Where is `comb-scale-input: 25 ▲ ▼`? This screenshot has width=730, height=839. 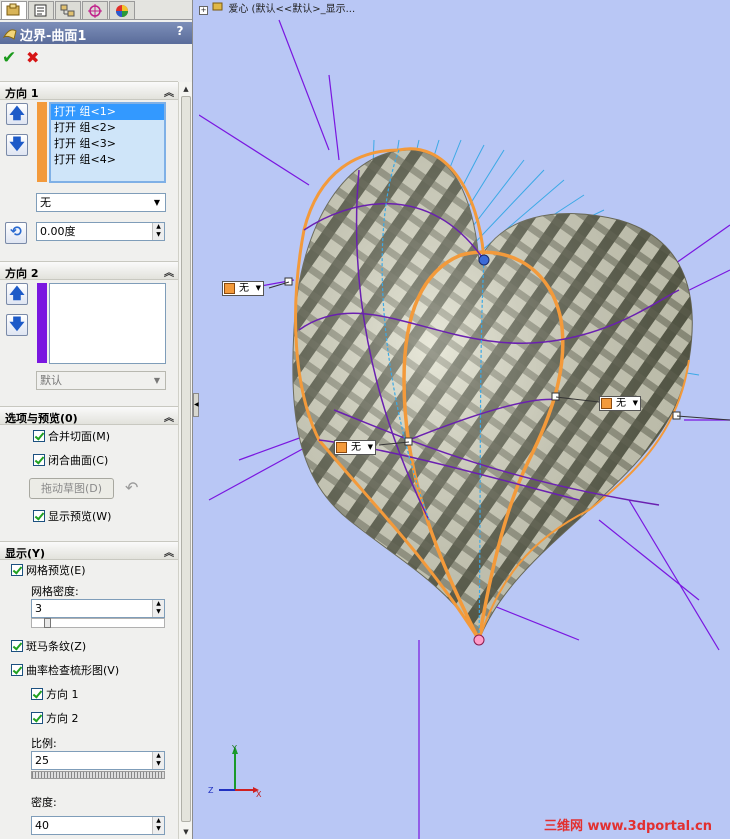
comb-scale-input: 25 ▲ ▼ is located at coordinates (98, 760).